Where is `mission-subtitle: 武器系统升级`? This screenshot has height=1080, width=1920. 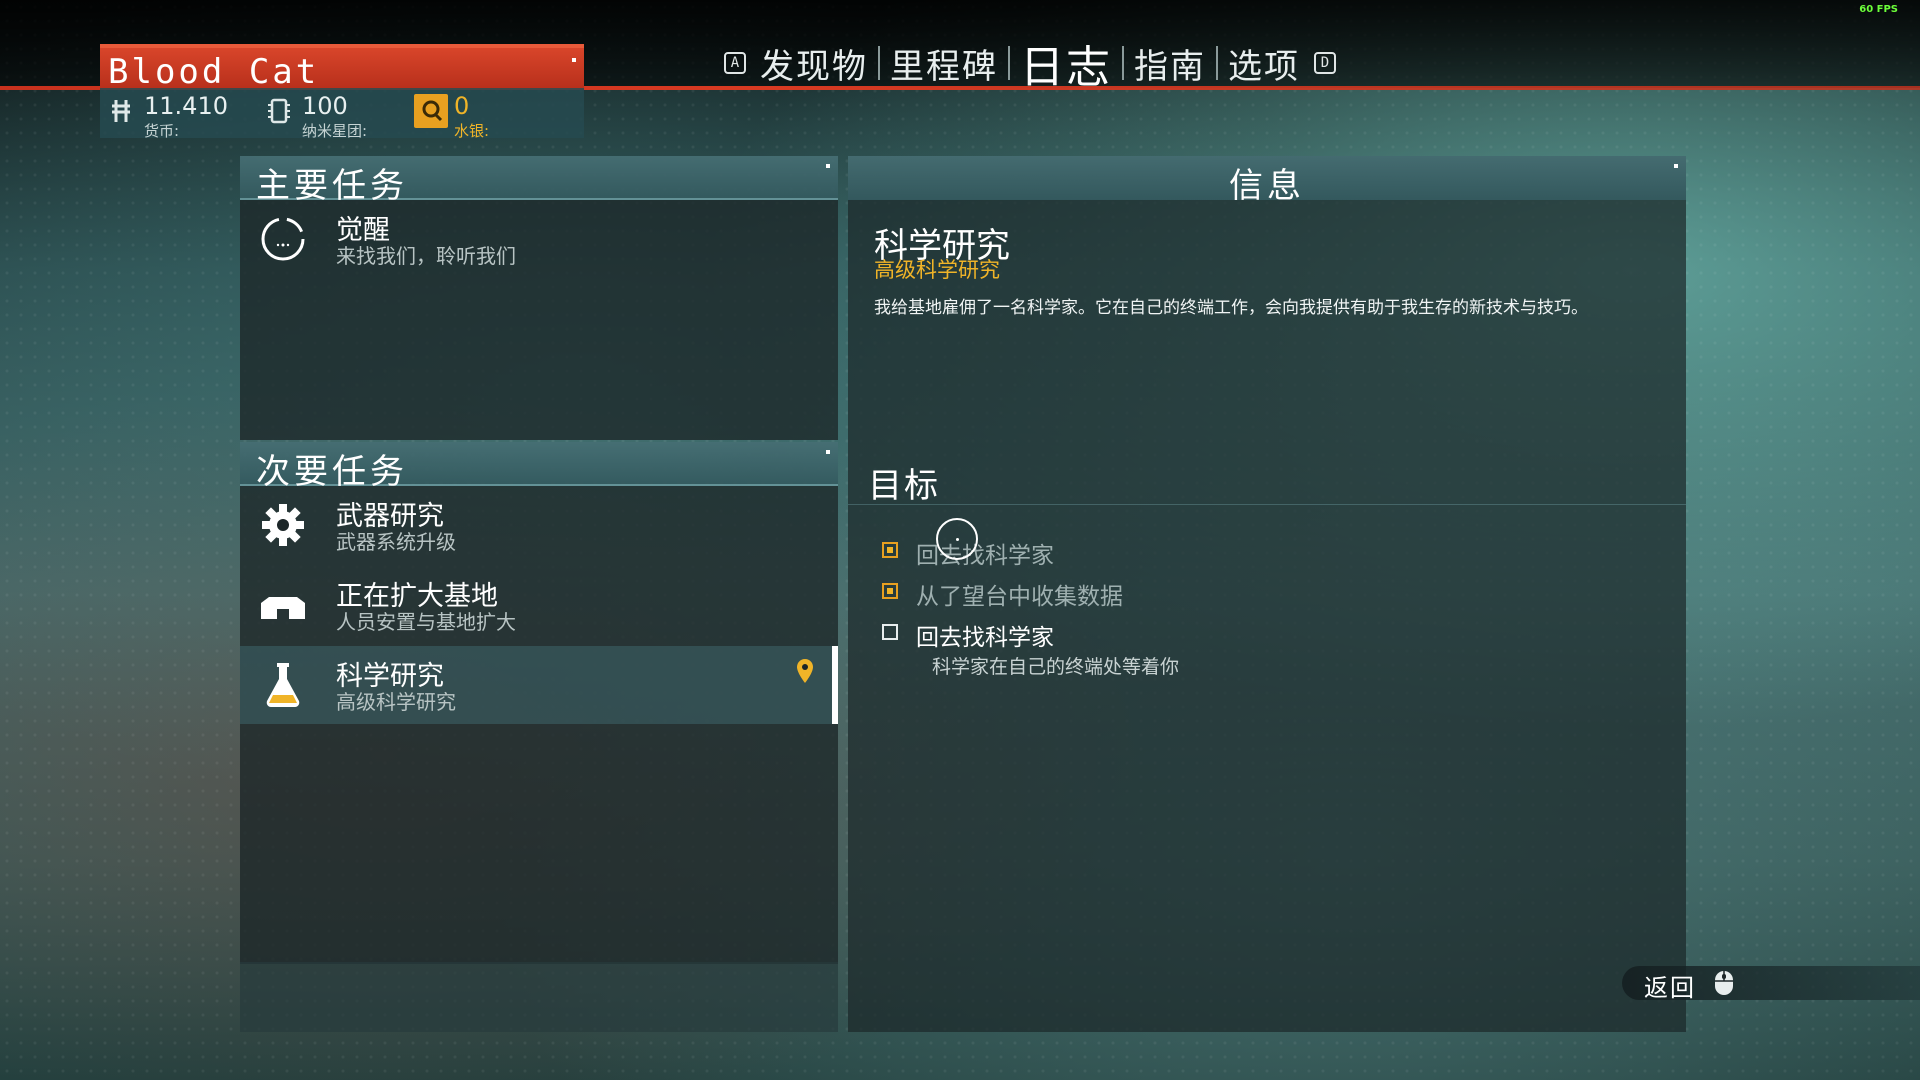 mission-subtitle: 武器系统升级 is located at coordinates (396, 542).